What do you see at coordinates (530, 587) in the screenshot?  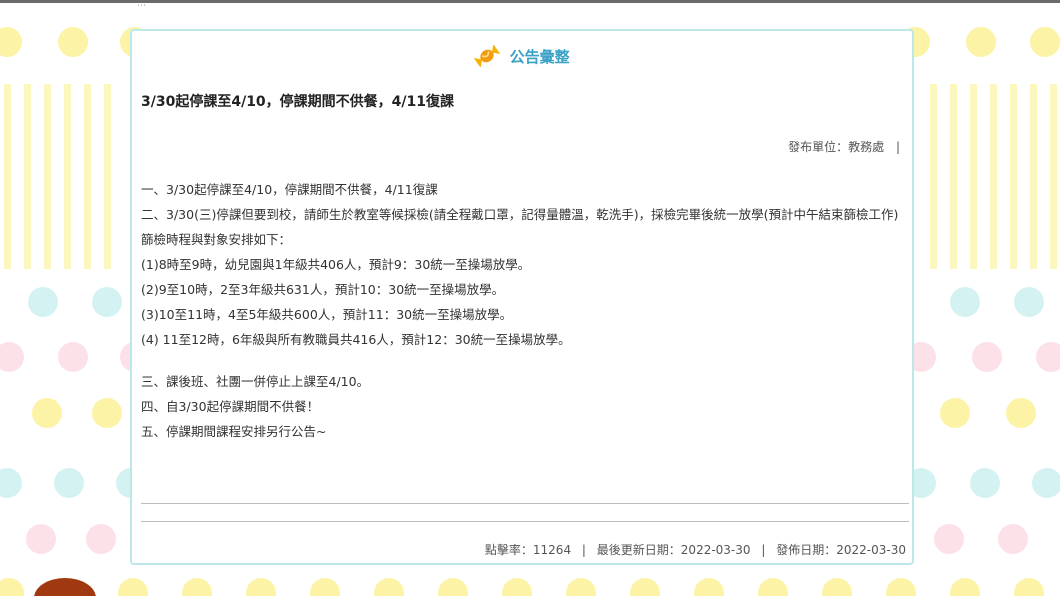 I see `dot-row-yellow-bottom` at bounding box center [530, 587].